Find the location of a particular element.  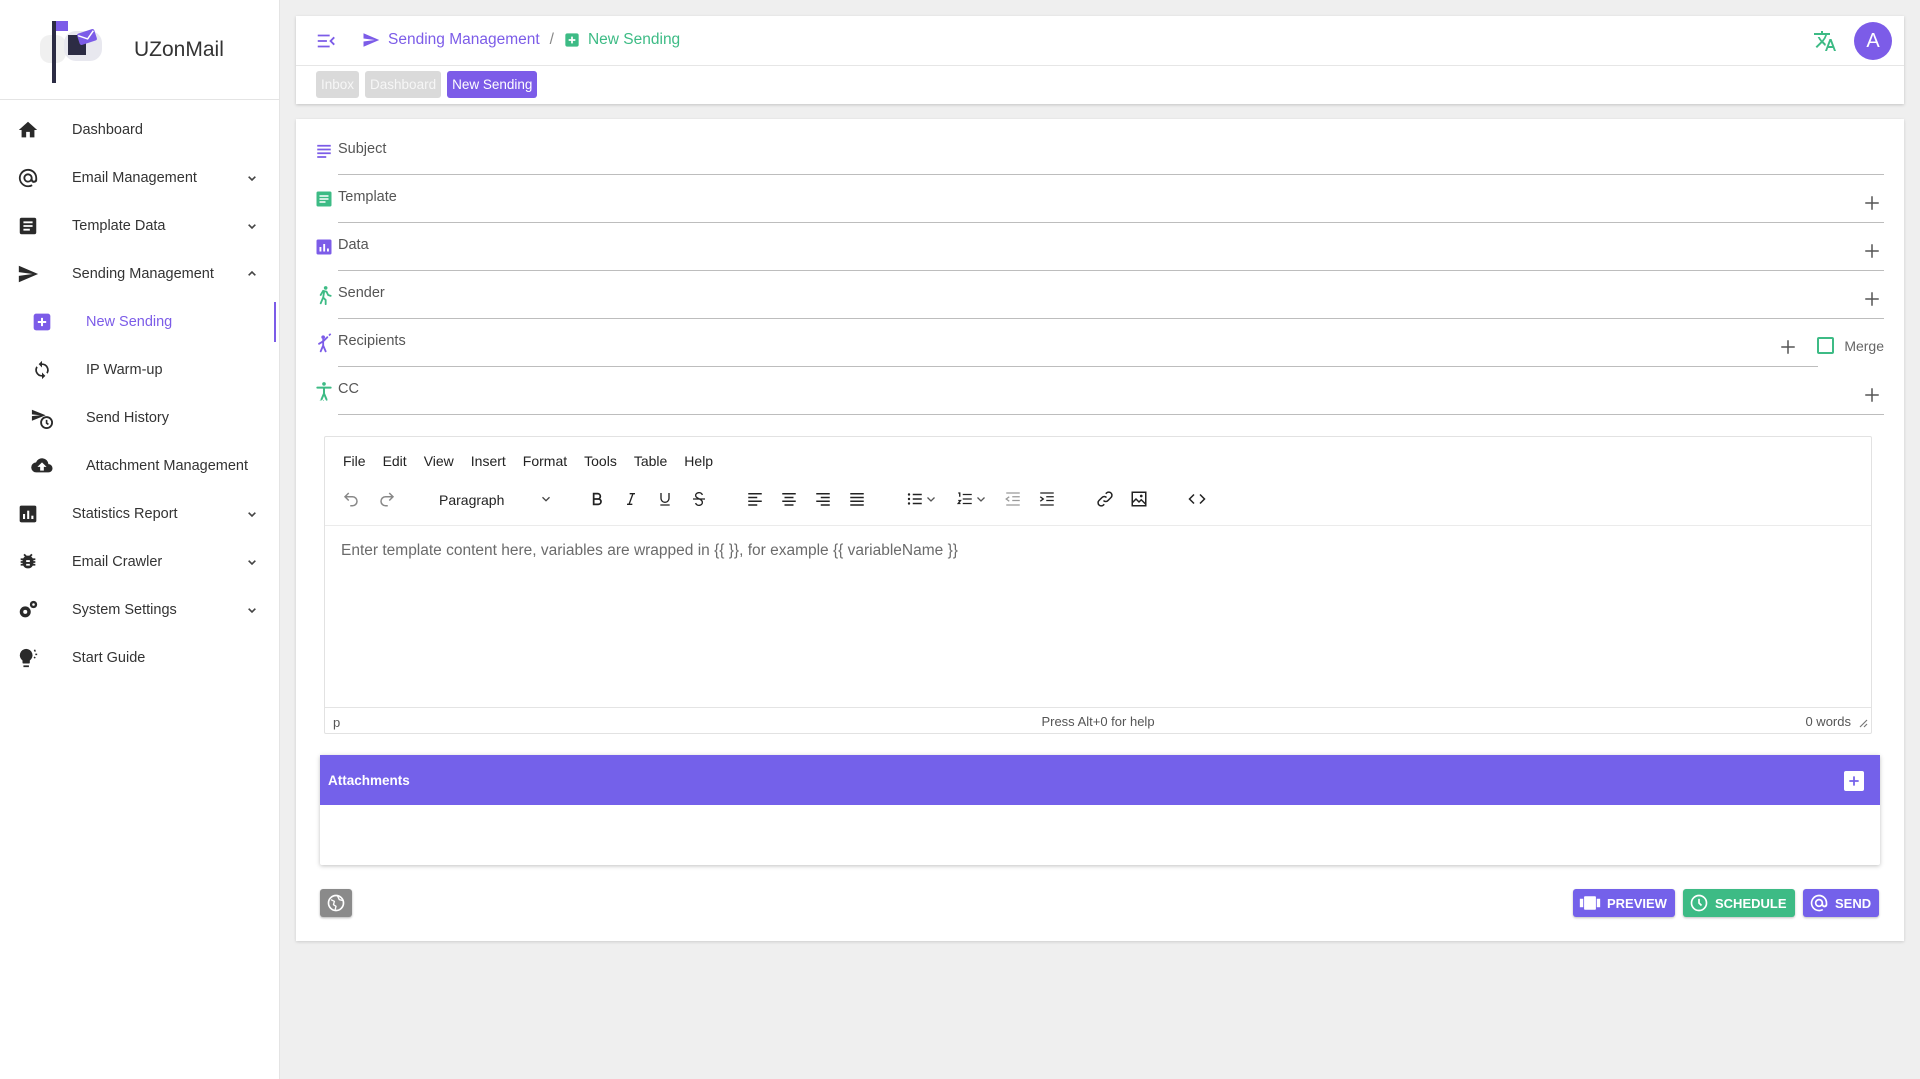

merge-checkbox-box is located at coordinates (1826, 345).